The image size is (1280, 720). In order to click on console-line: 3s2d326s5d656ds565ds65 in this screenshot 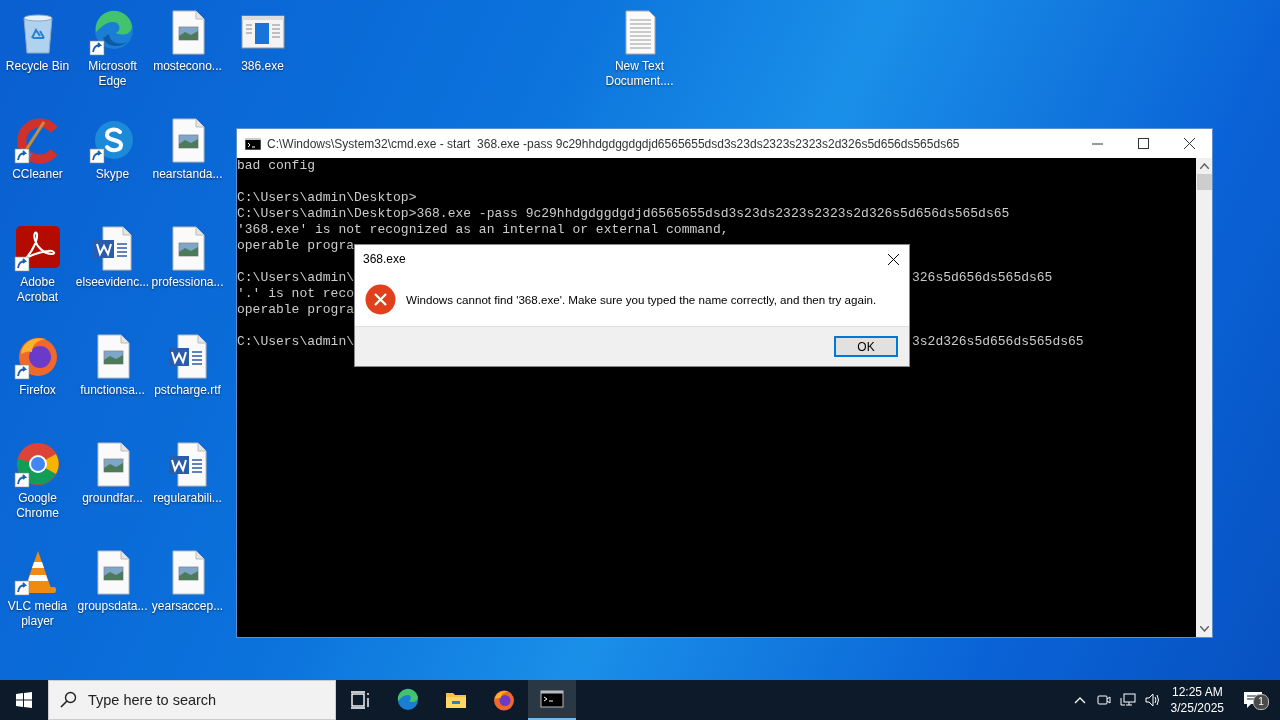, I will do `click(998, 342)`.